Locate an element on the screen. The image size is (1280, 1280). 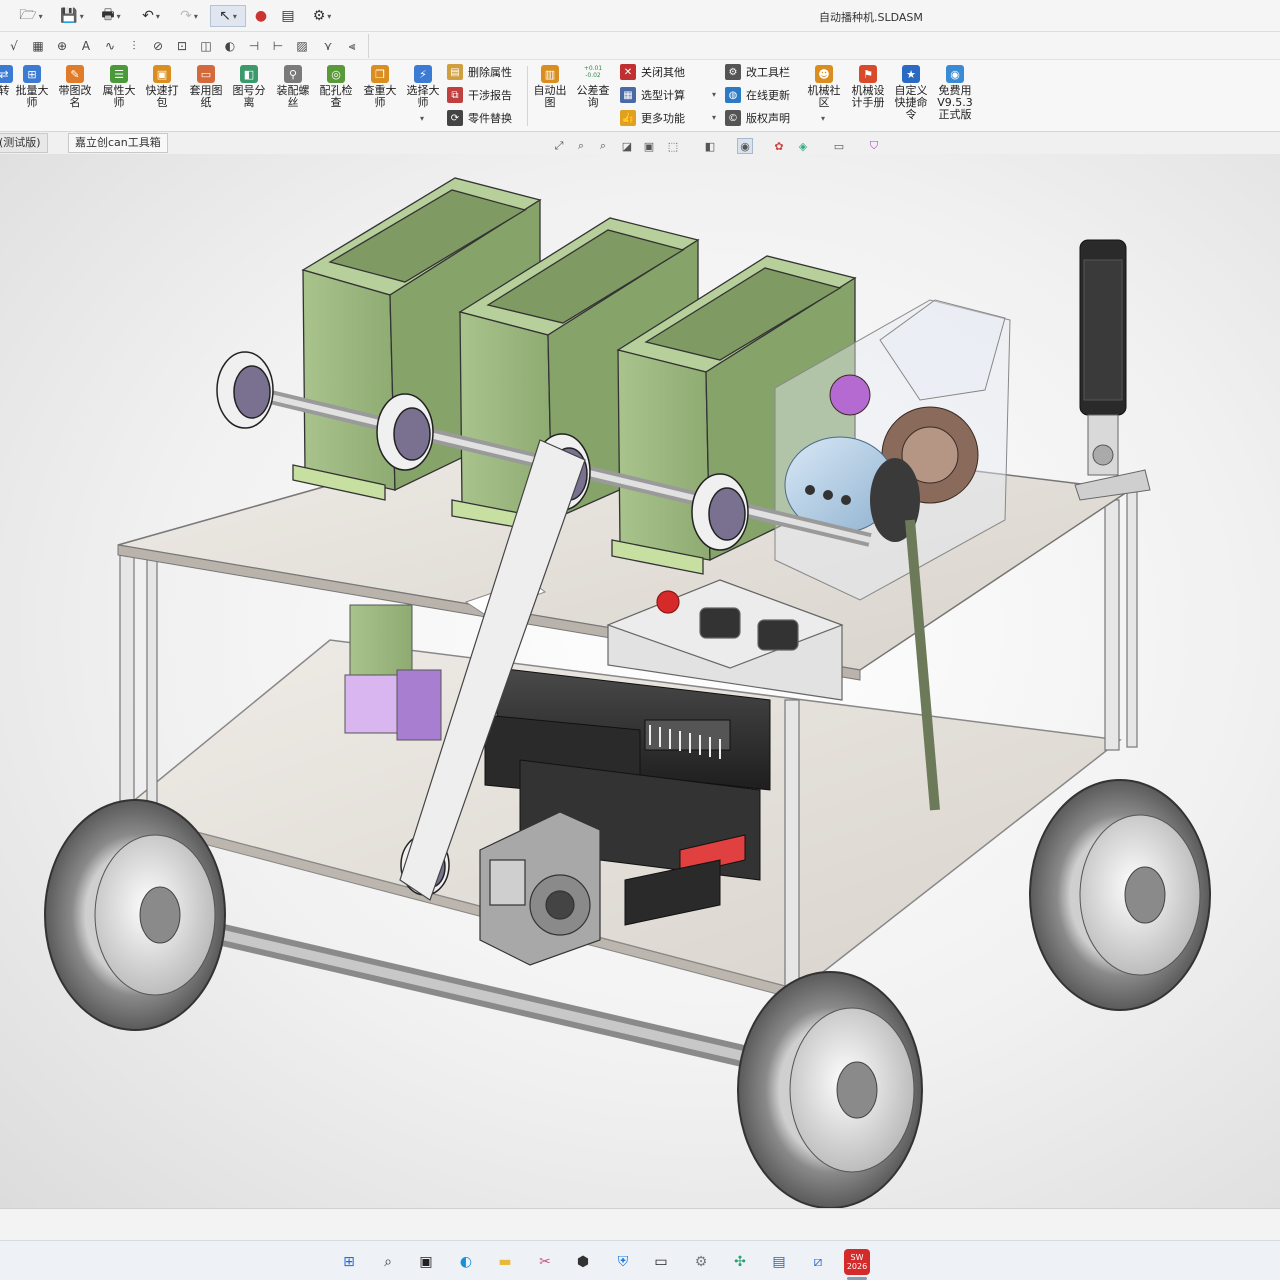
previous-view-icon: ⌕ is located at coordinates (603, 146).